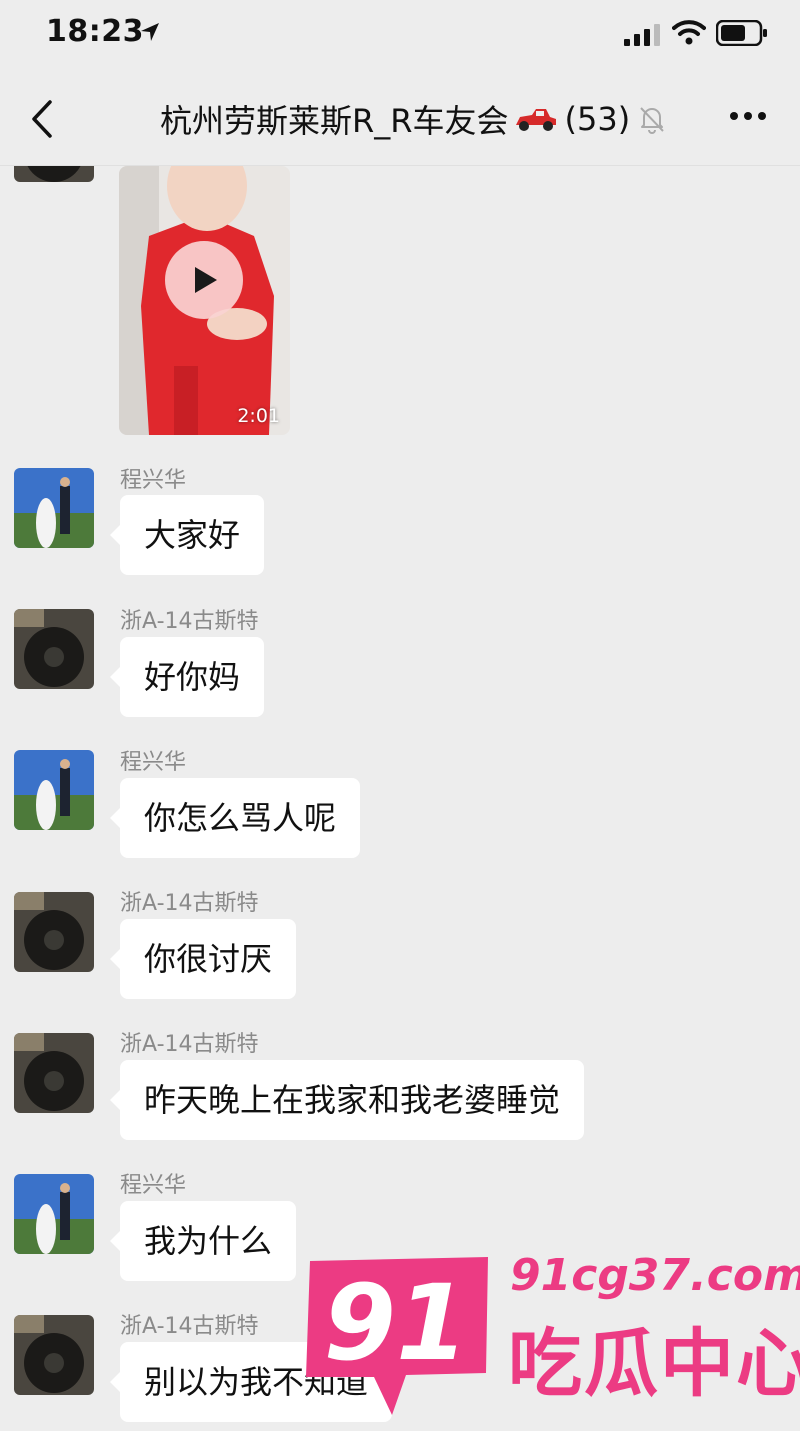  I want to click on message-bubble: 昨天晚上在我家和我老婆睡觉, so click(347, 1100).